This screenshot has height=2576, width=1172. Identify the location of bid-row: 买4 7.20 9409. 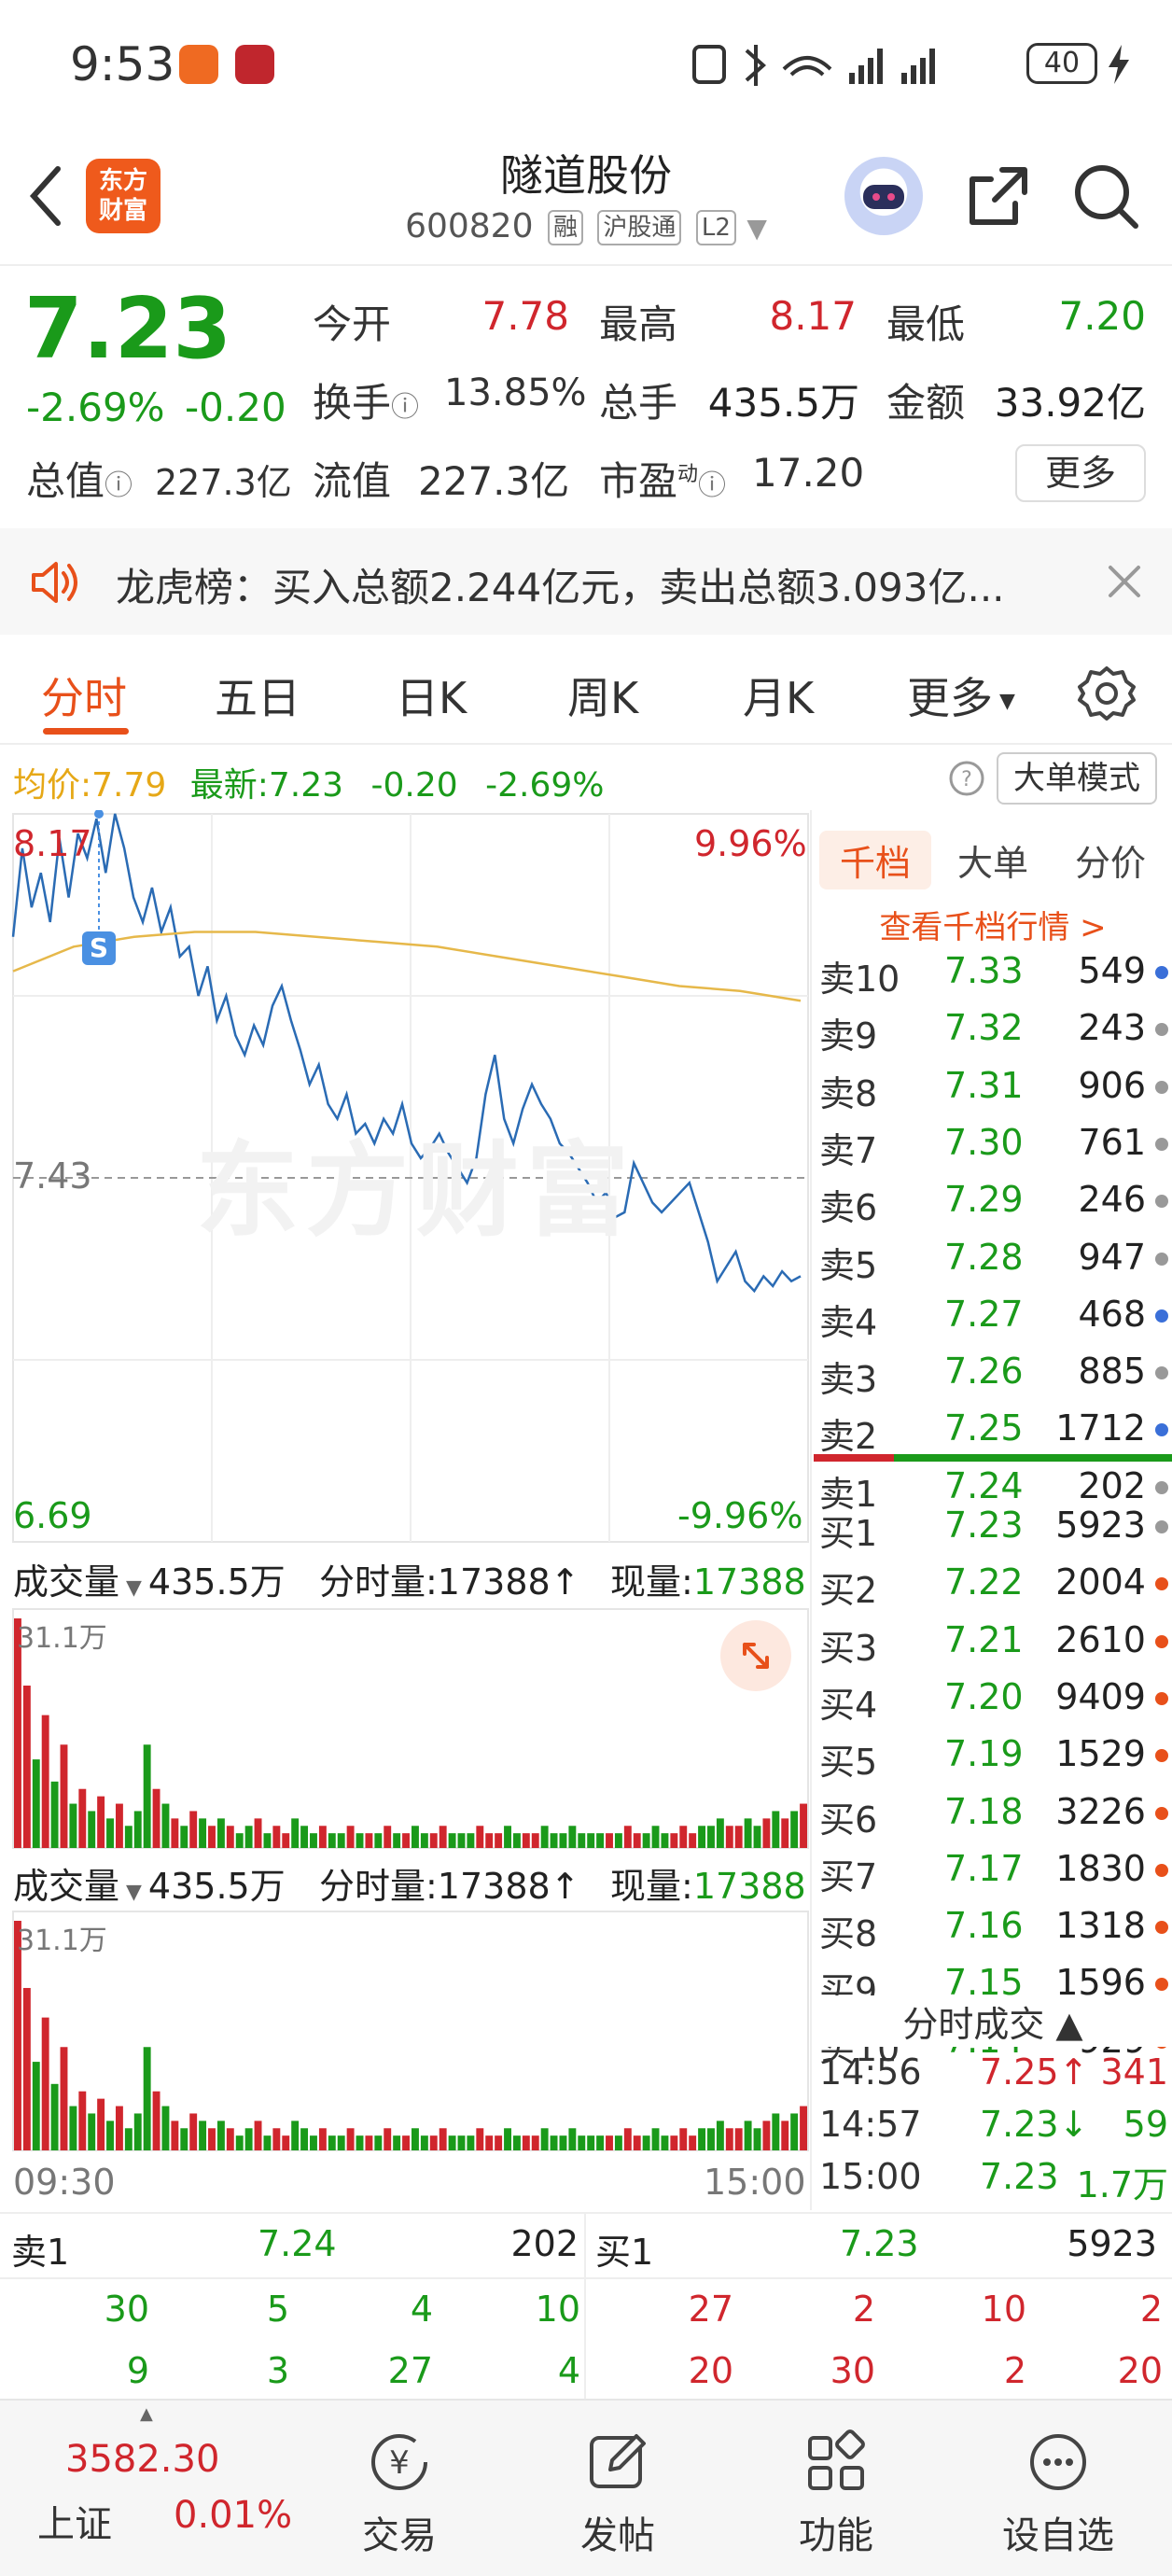
(992, 1701).